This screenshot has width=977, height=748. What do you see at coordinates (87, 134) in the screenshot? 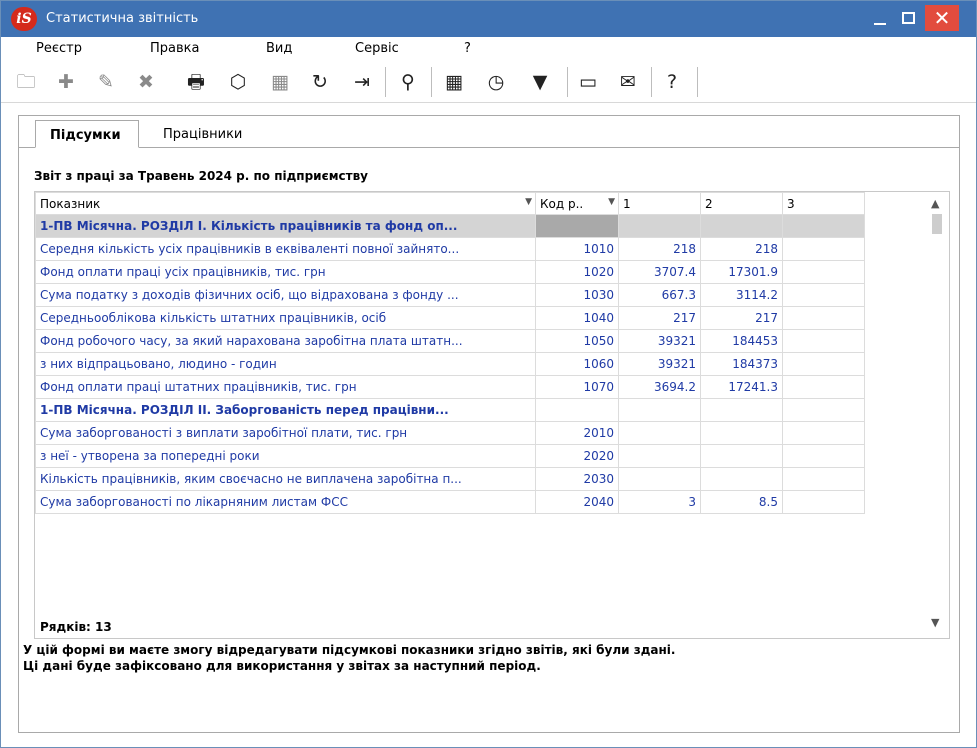
I see `tab-summary: Підсумки` at bounding box center [87, 134].